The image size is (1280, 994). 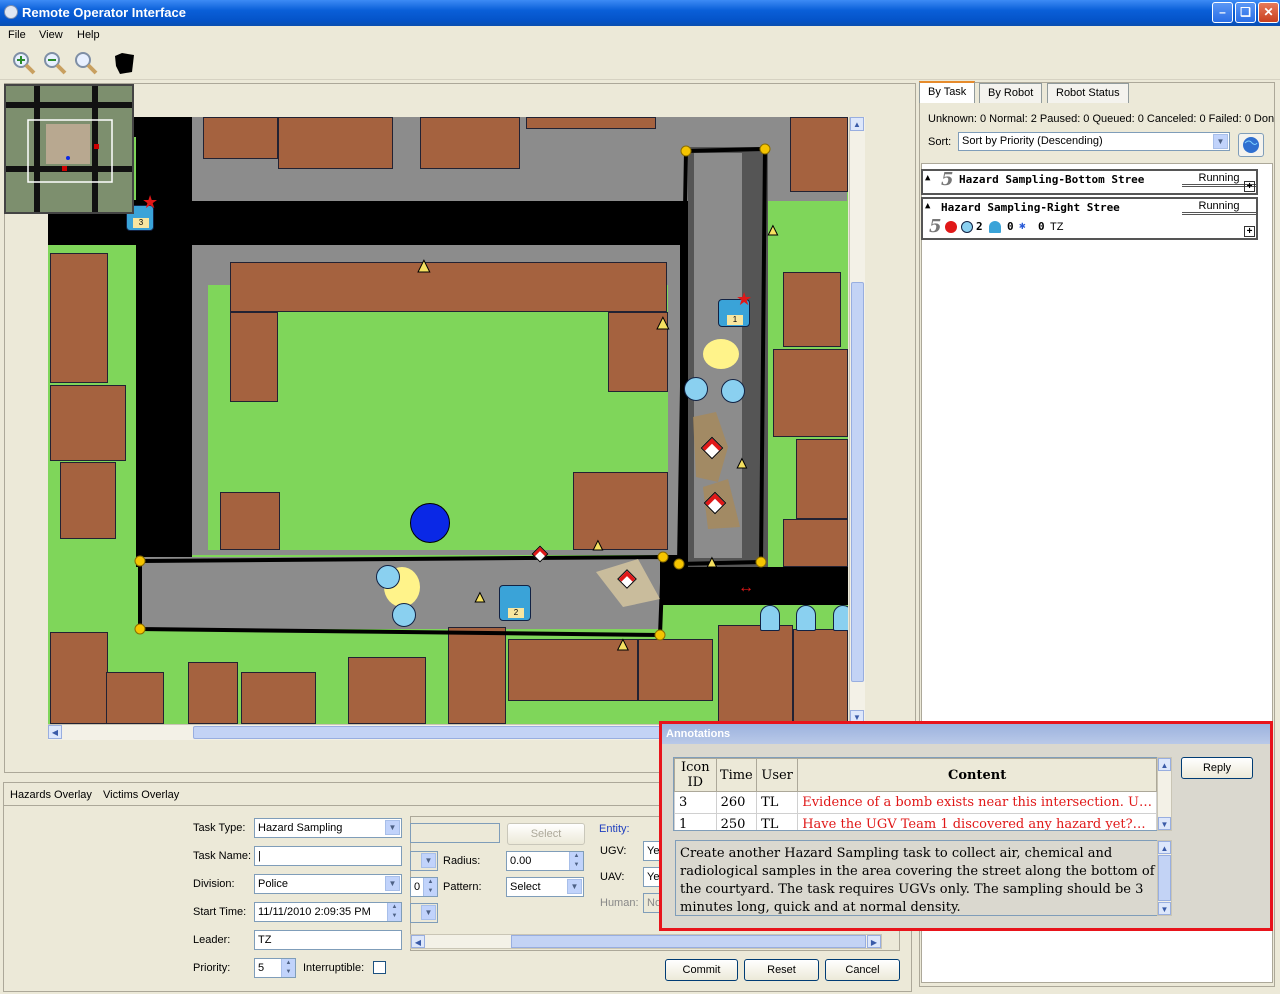 I want to click on form-horizontal-scrollbar: ◀ ▶, so click(x=646, y=941).